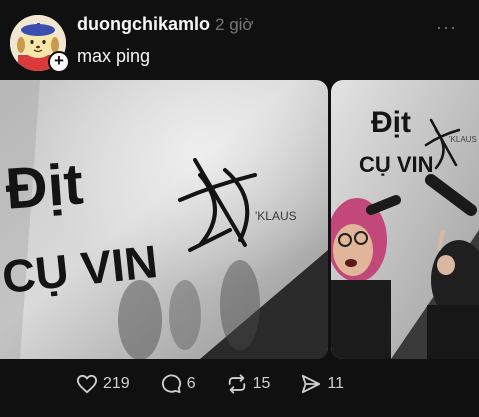  Describe the element at coordinates (171, 384) in the screenshot. I see `comment-icon` at that location.